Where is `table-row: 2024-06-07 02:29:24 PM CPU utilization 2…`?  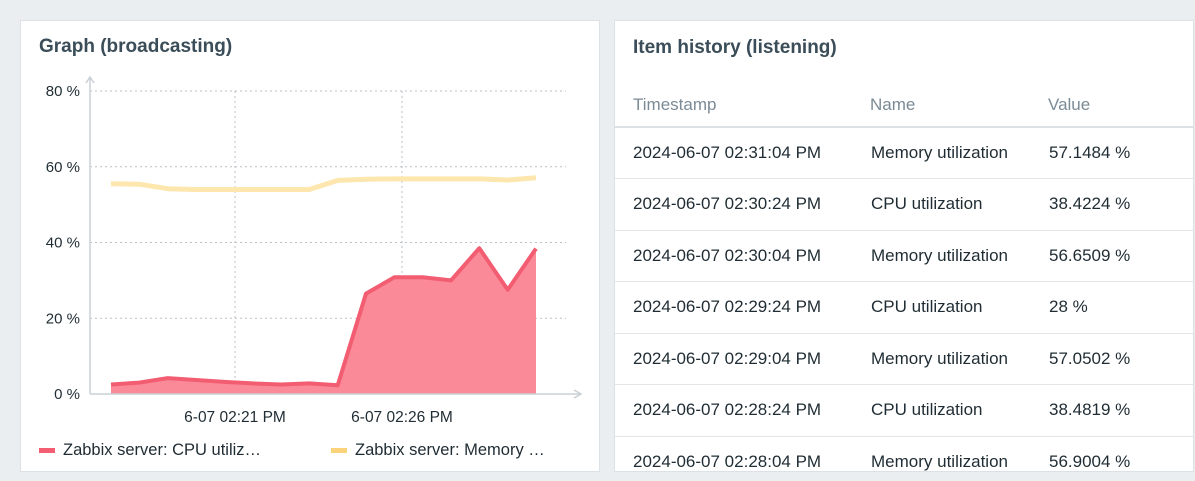
table-row: 2024-06-07 02:29:24 PM CPU utilization 2… is located at coordinates (904, 307).